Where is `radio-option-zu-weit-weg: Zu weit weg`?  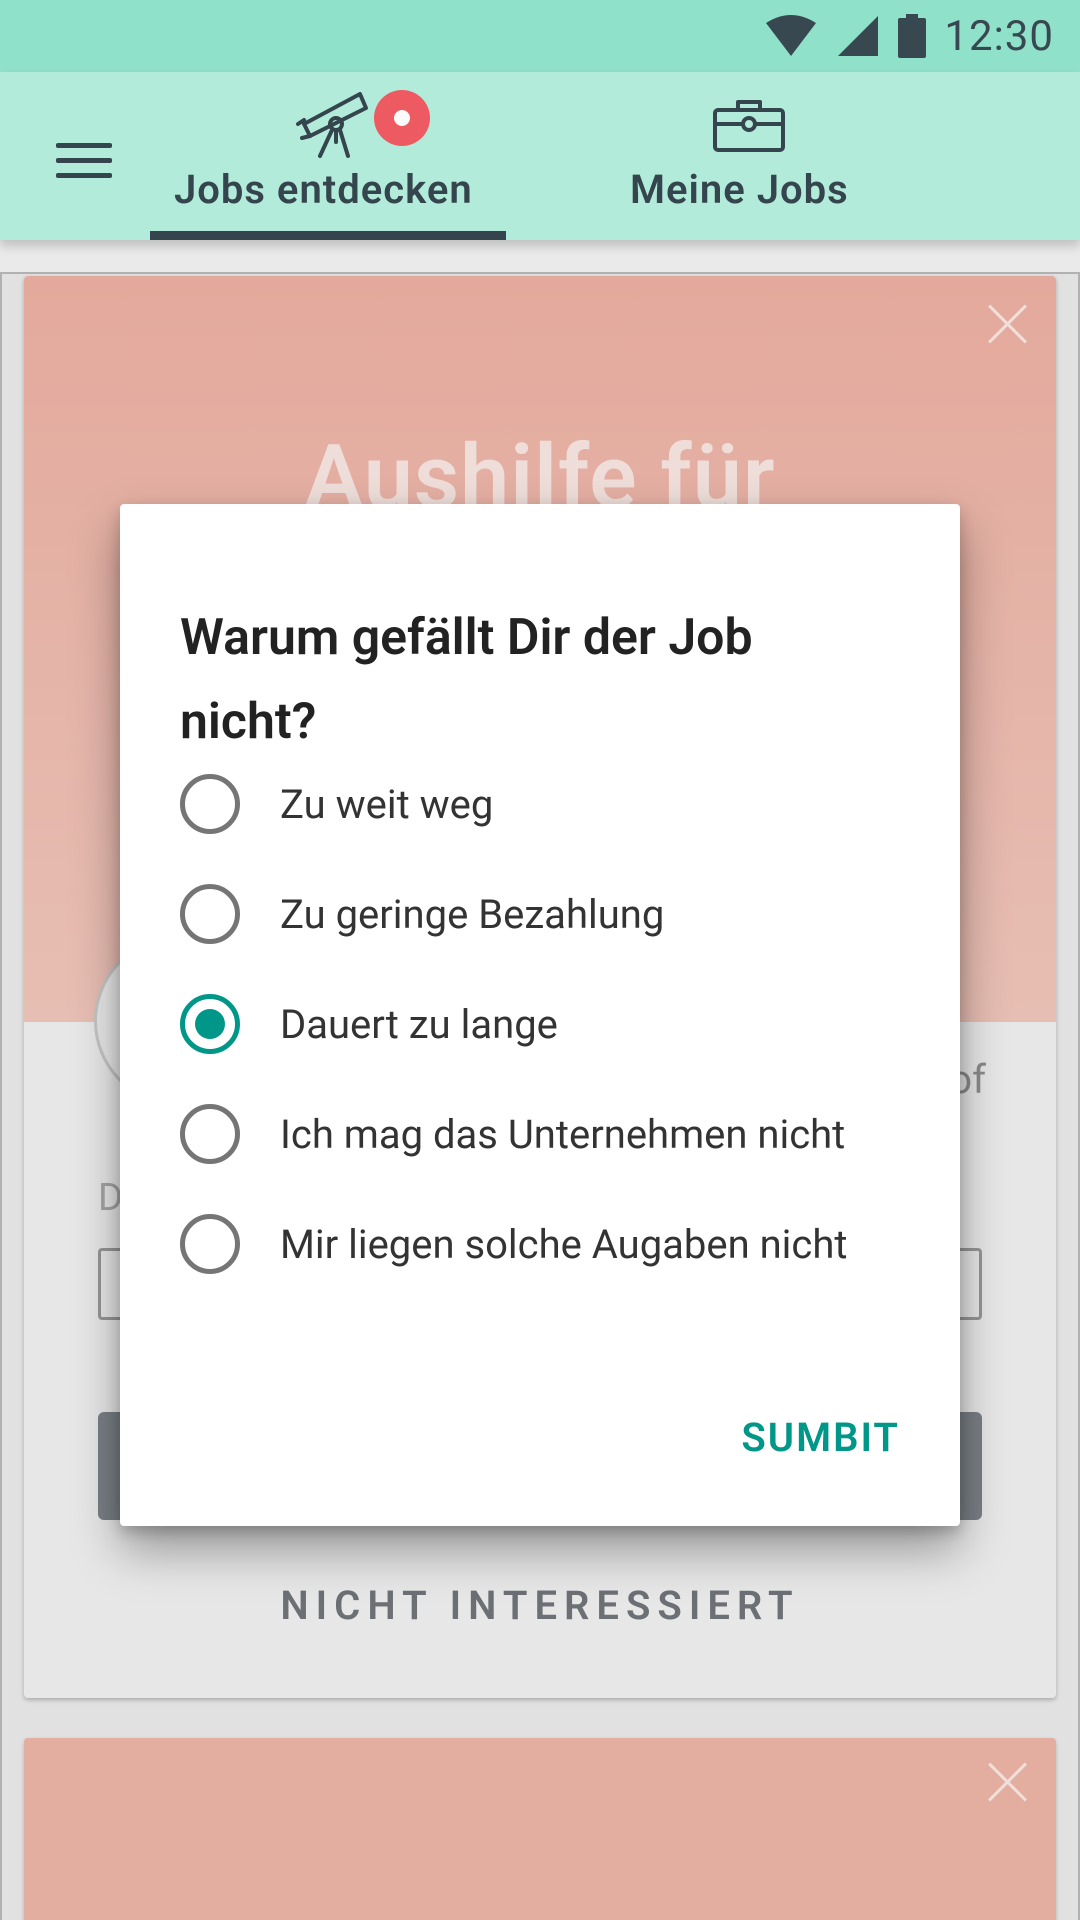
radio-option-zu-weit-weg: Zu weit weg is located at coordinates (550, 804).